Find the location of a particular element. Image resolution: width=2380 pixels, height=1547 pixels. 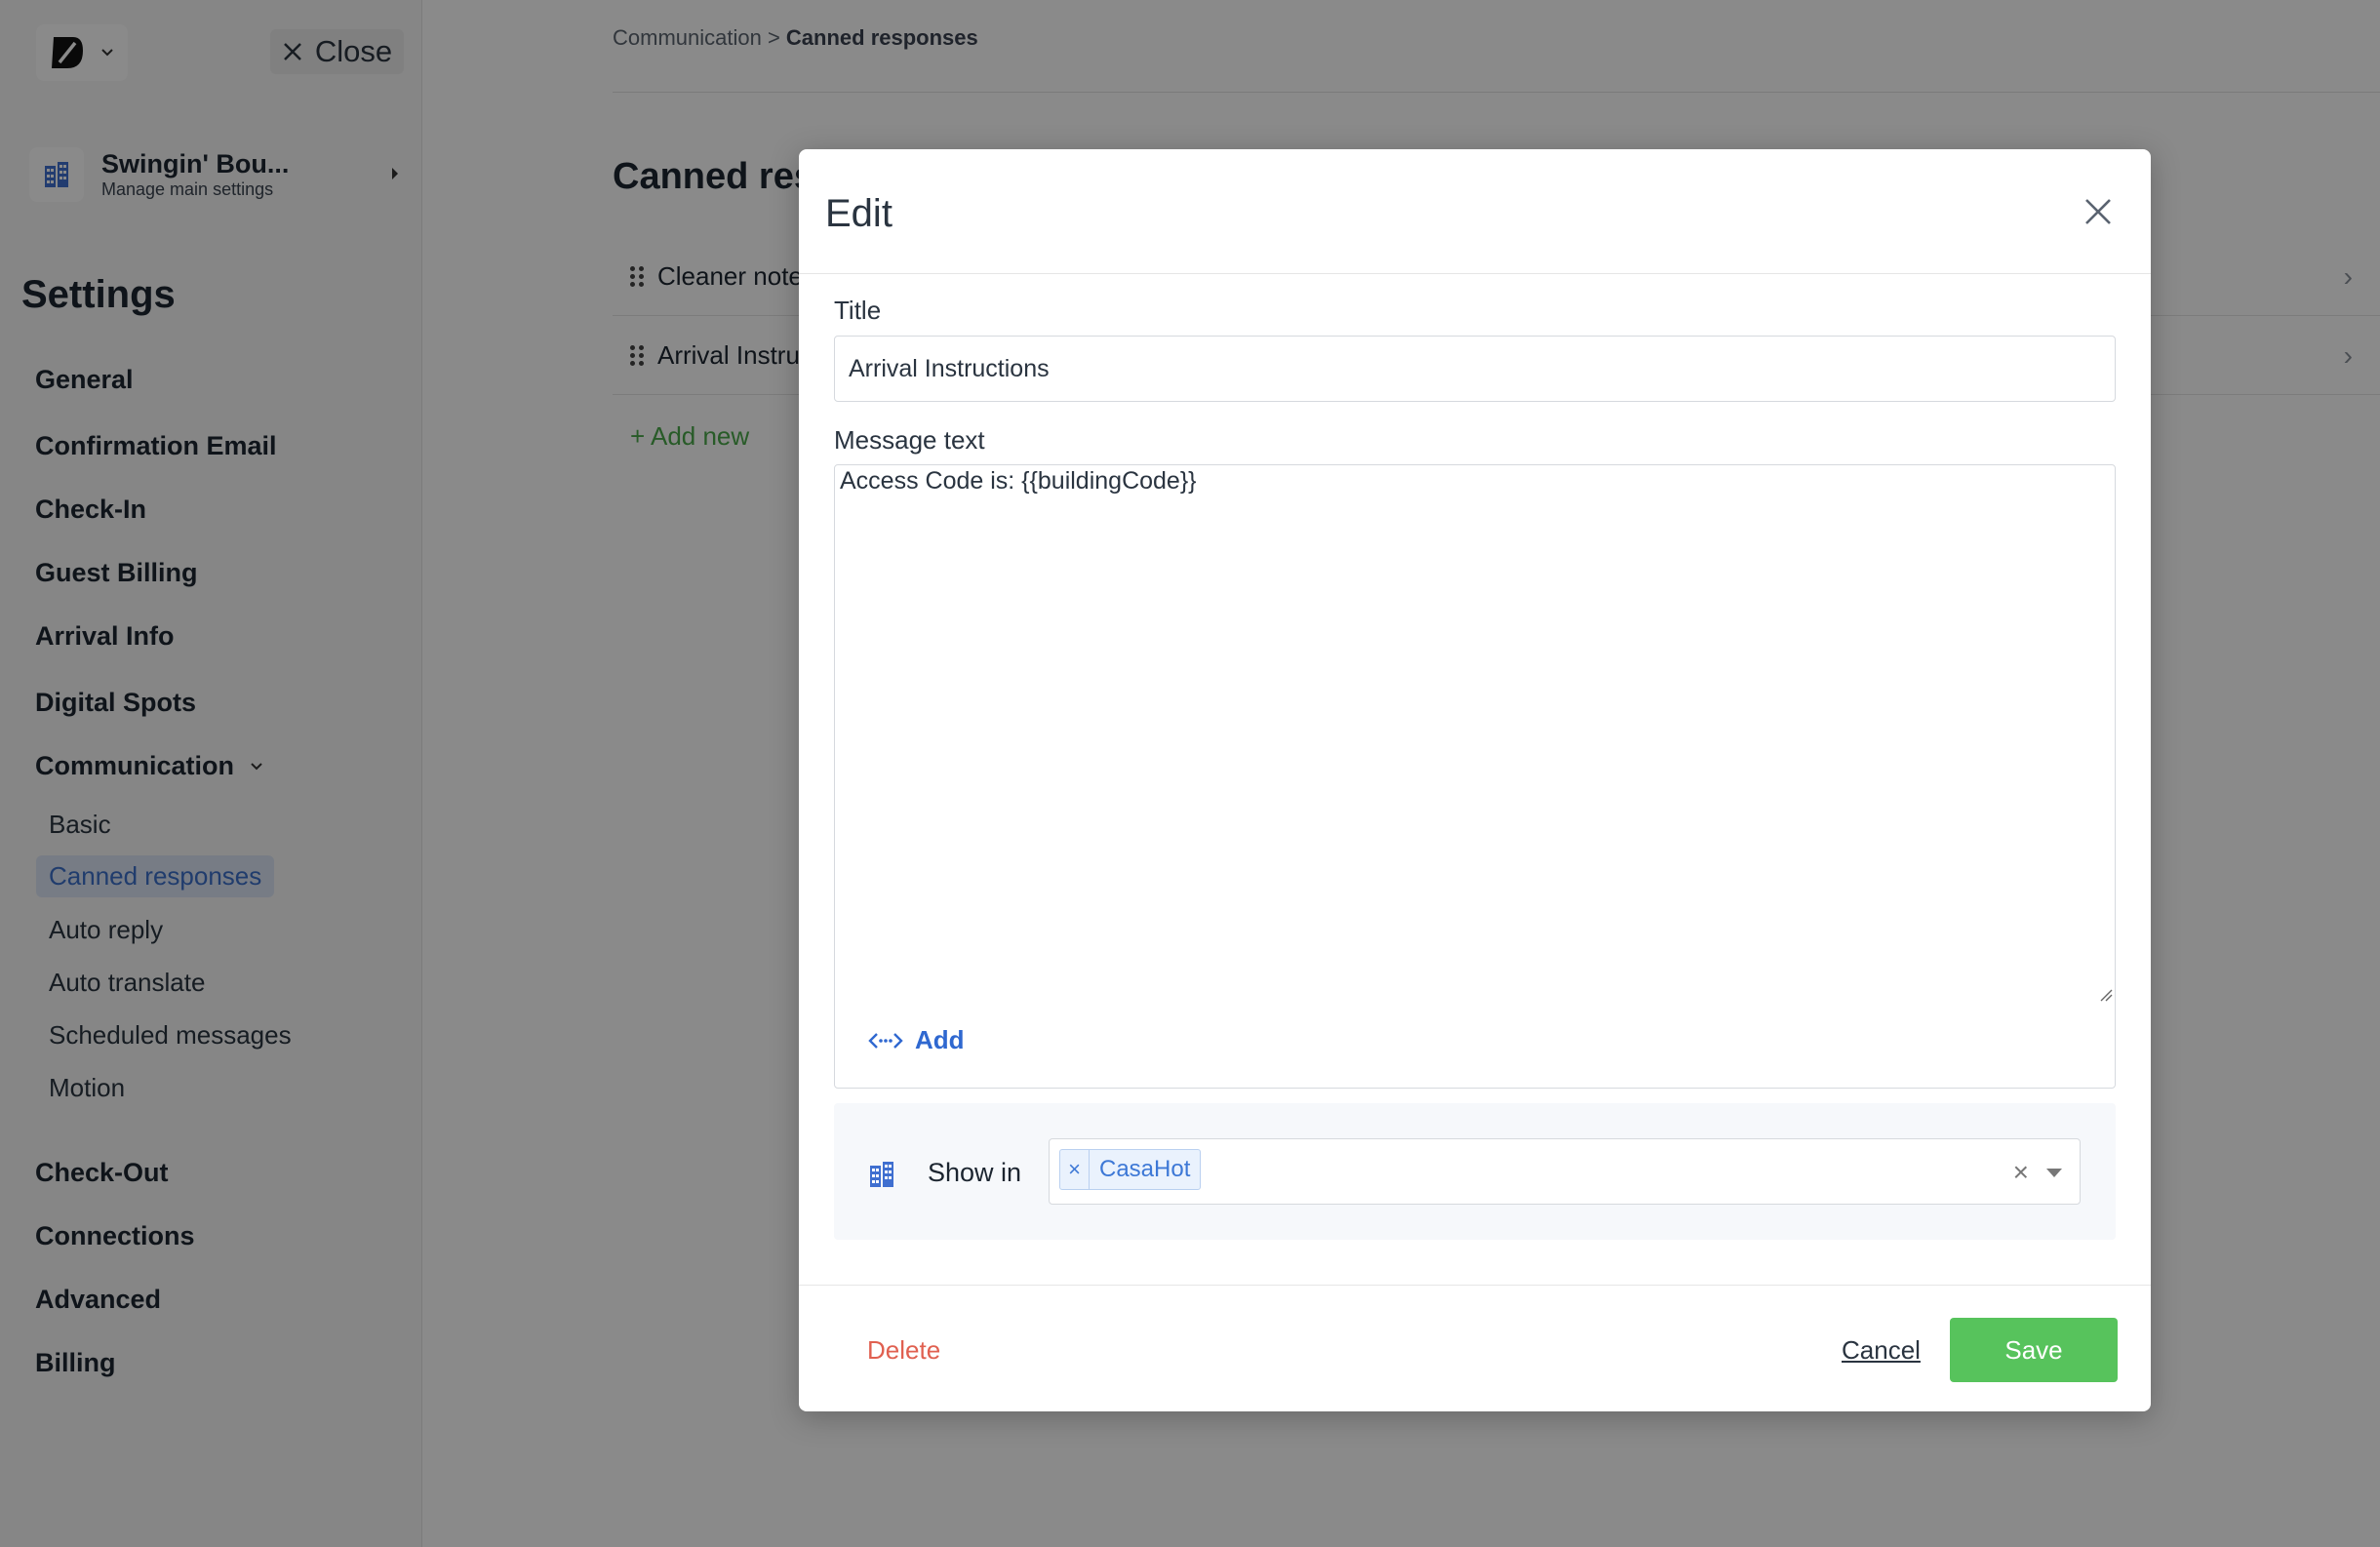

title-field-label: Title is located at coordinates (858, 310).